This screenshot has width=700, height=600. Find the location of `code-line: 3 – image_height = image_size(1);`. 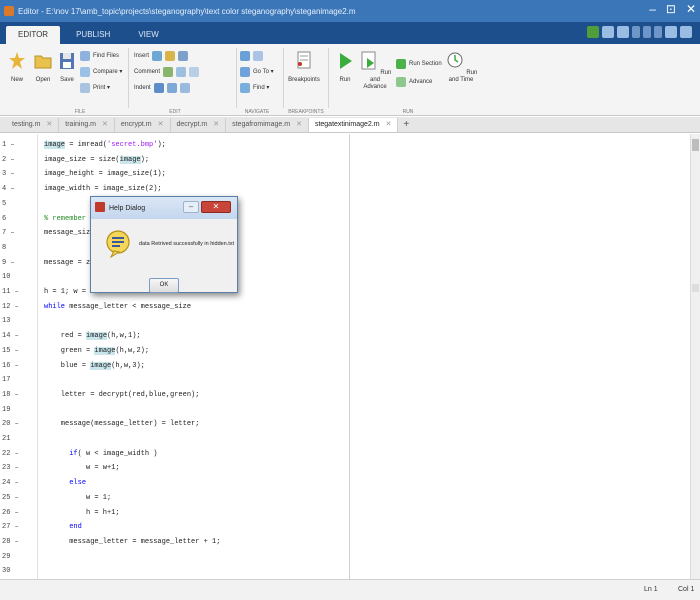

code-line: 3 – image_height = image_size(1); is located at coordinates (345, 174).